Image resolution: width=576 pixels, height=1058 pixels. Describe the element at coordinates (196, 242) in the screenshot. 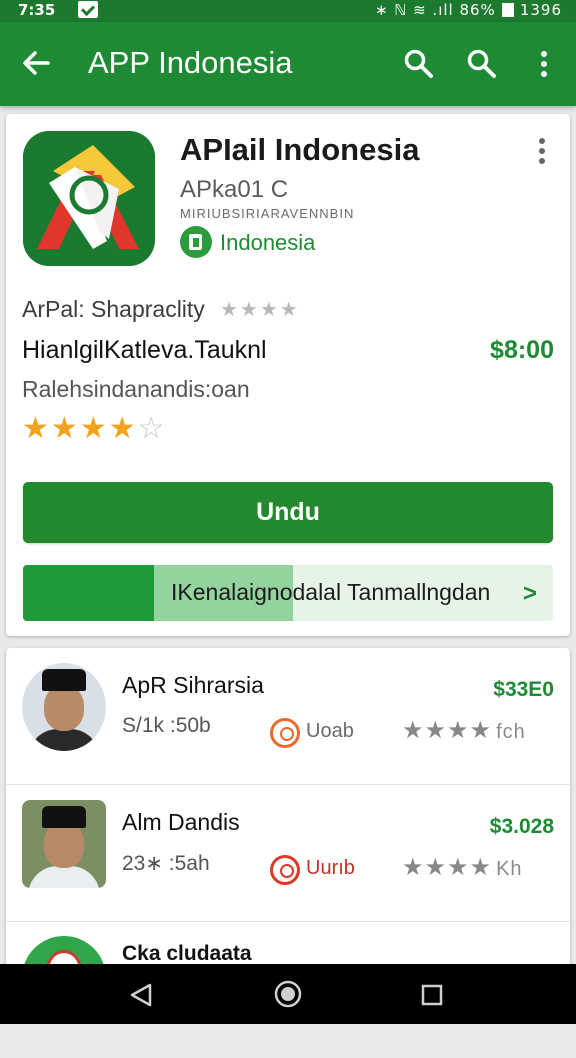

I see `store-badge-icon` at that location.